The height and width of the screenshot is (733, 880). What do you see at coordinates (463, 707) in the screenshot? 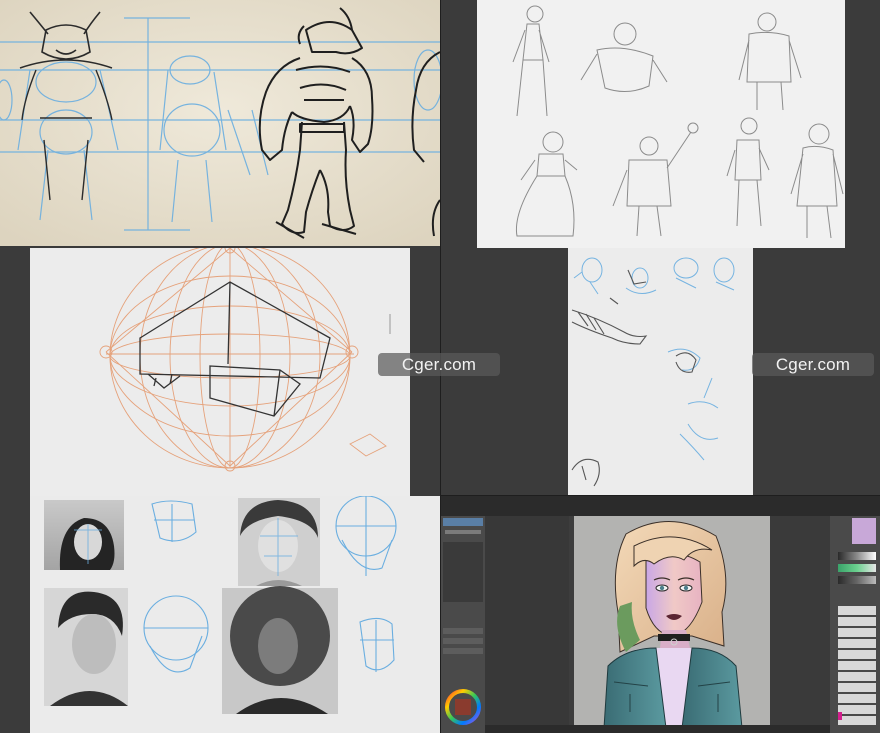
I see `color-wheel-icon` at bounding box center [463, 707].